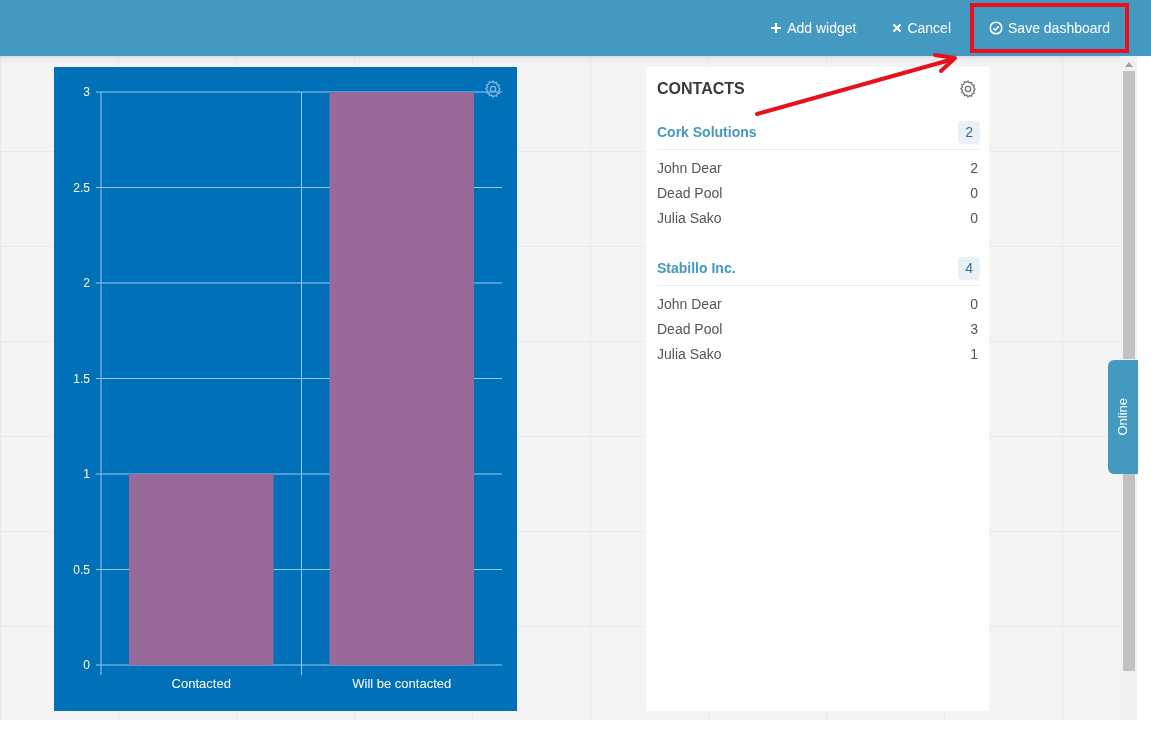 This screenshot has width=1151, height=745. I want to click on axis-tick-label: 3, so click(86, 92).